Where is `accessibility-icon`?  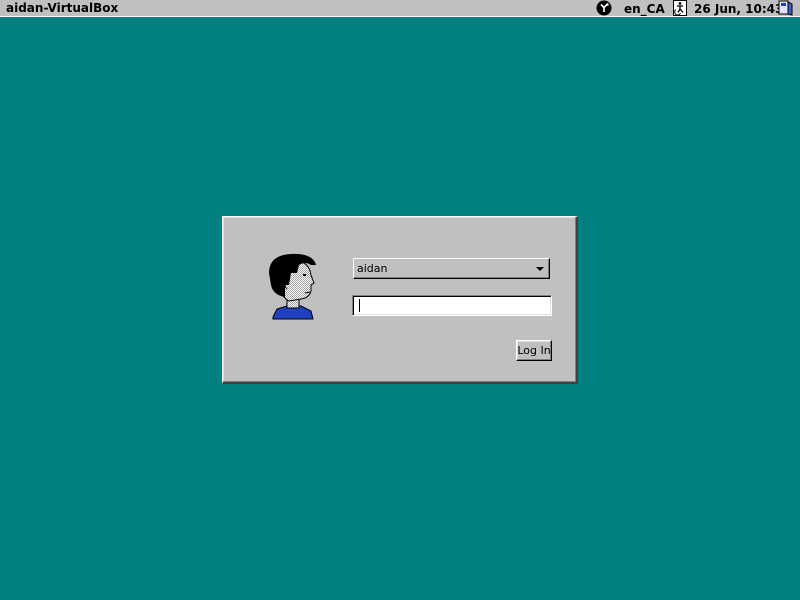
accessibility-icon is located at coordinates (680, 8).